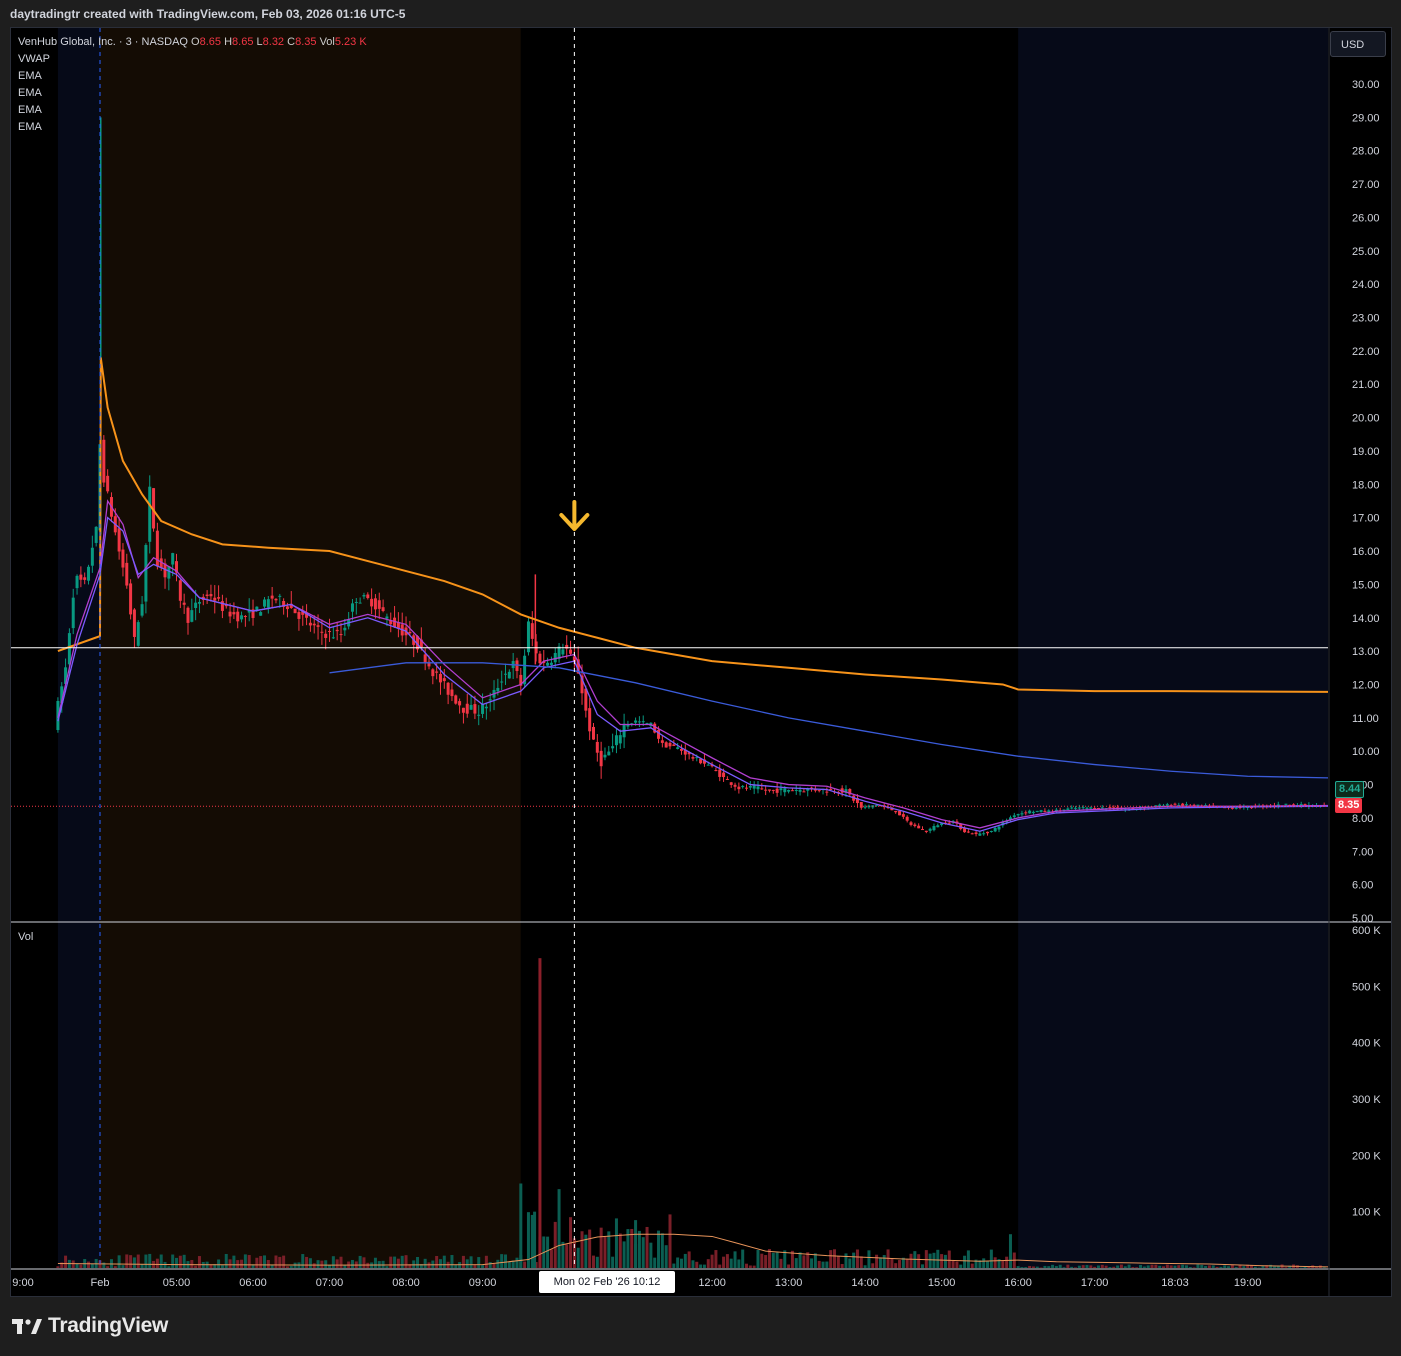  What do you see at coordinates (192, 110) in the screenshot?
I see `indicator-ema-3: EMA` at bounding box center [192, 110].